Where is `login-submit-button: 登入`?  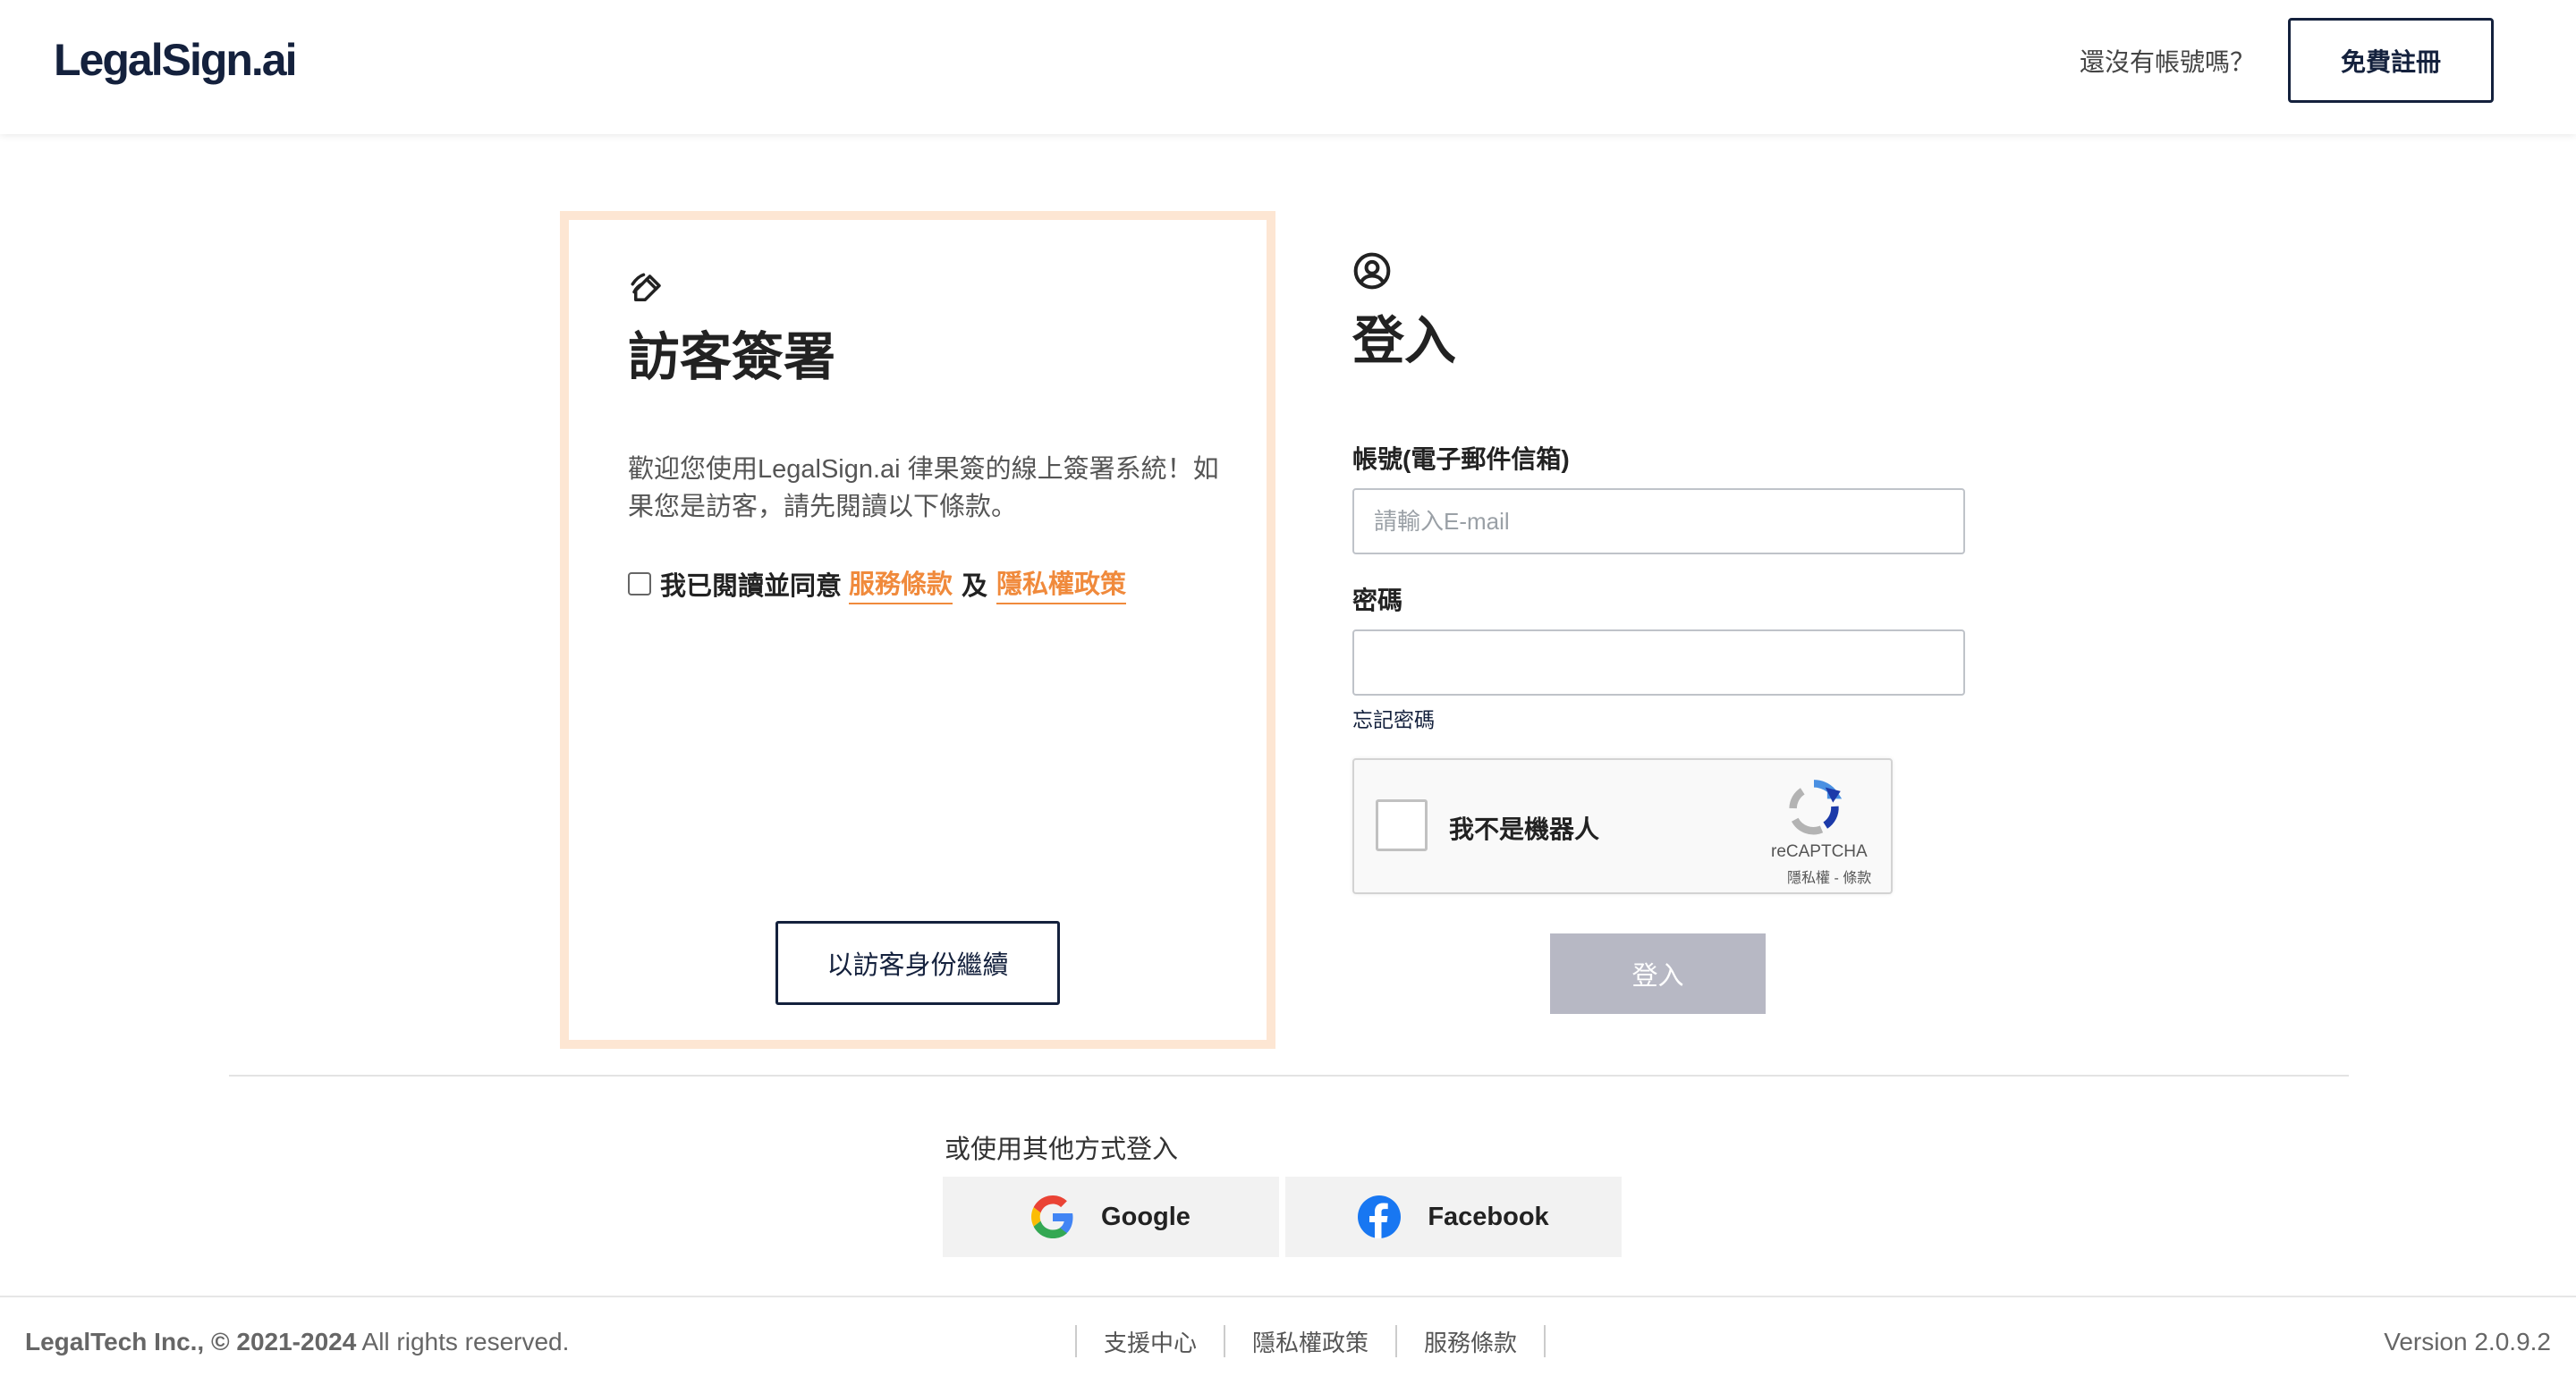 login-submit-button: 登入 is located at coordinates (1658, 973).